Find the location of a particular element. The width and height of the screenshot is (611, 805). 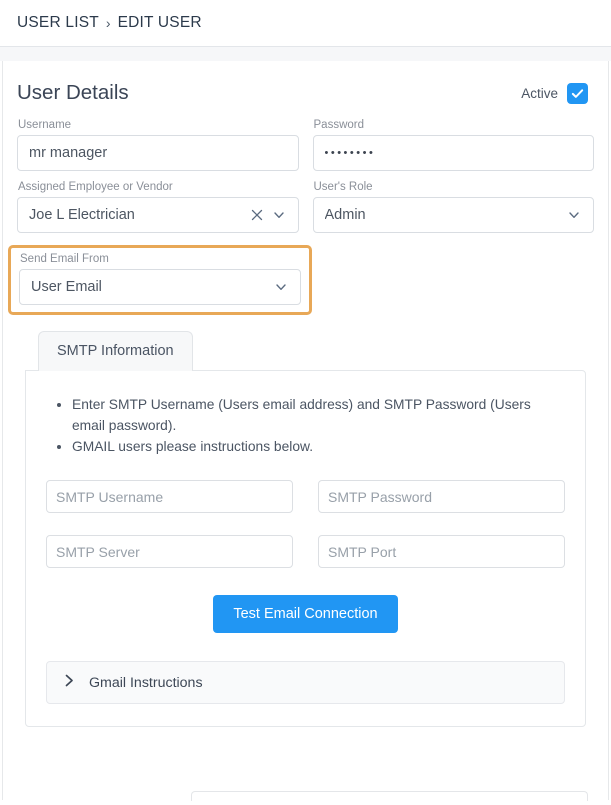

active-toggle: Active is located at coordinates (557, 93).